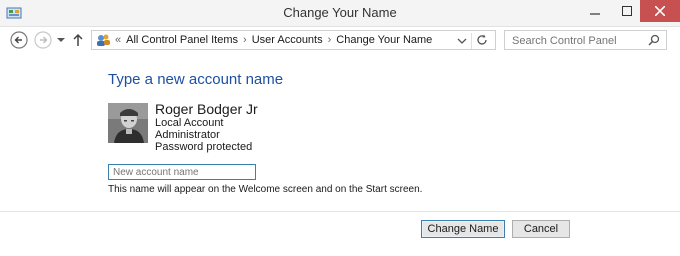 This screenshot has width=680, height=256. What do you see at coordinates (595, 14) in the screenshot?
I see `minimize-icon` at bounding box center [595, 14].